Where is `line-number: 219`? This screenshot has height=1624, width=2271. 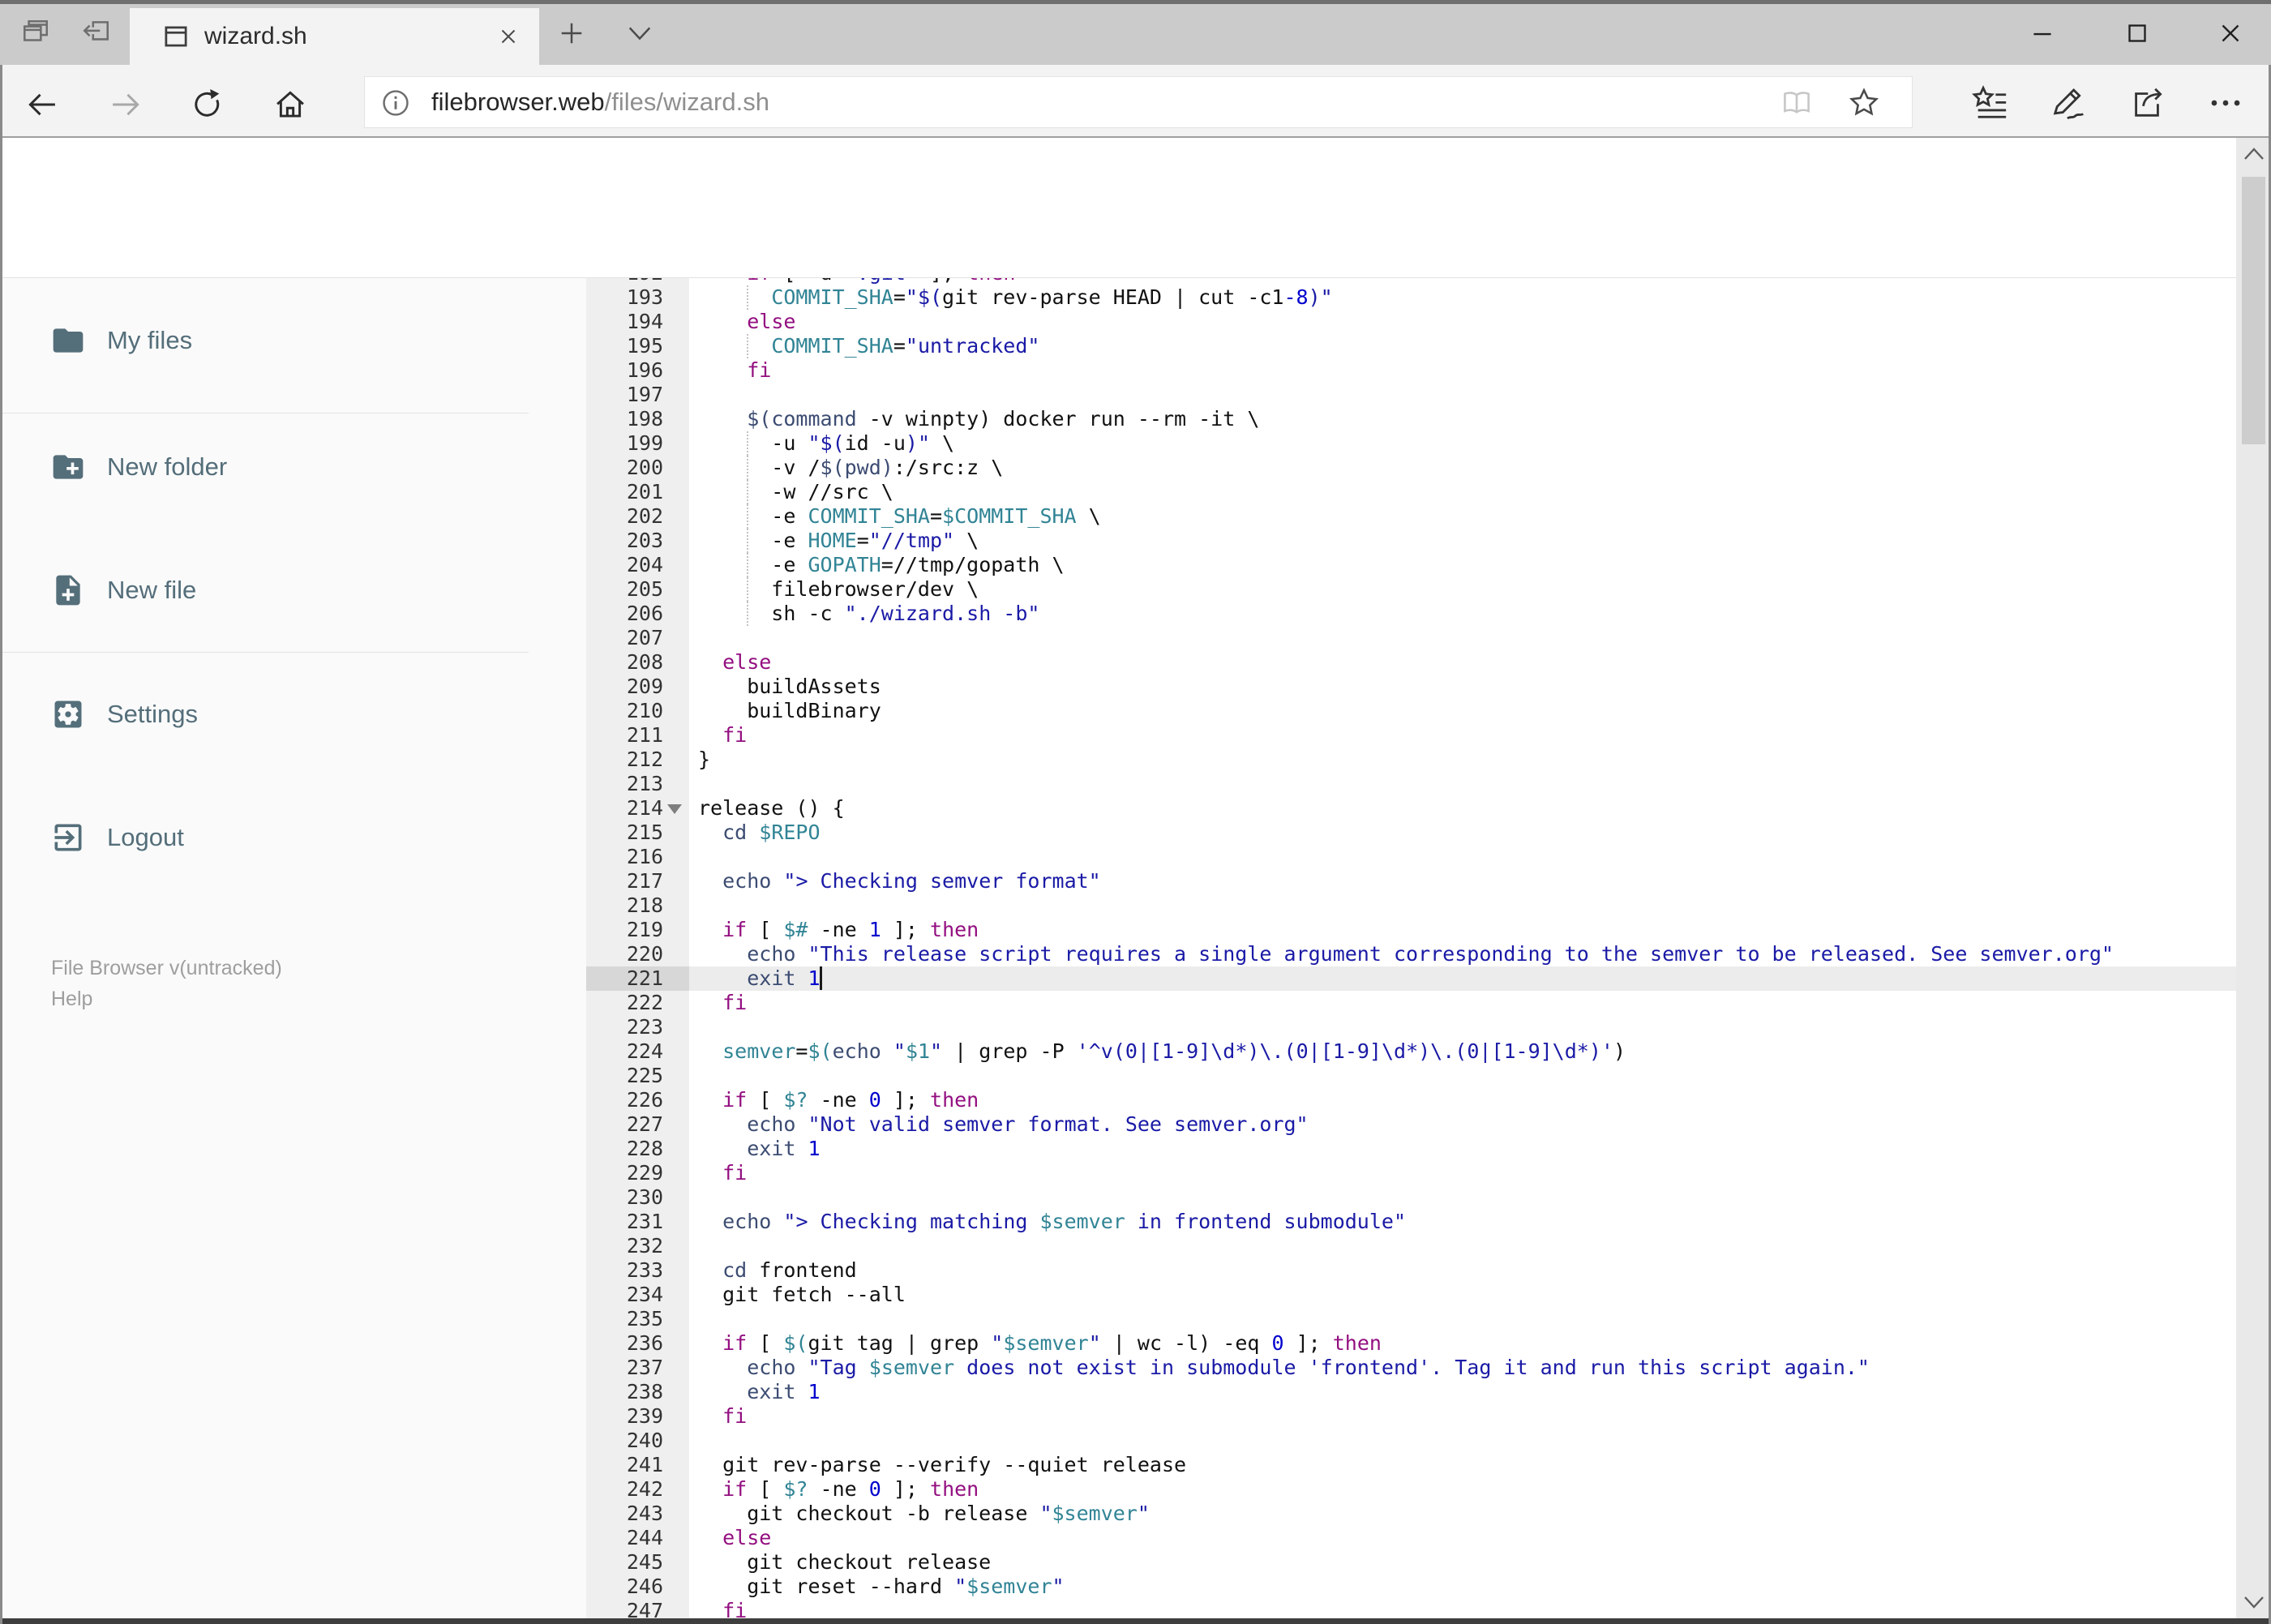
line-number: 219 is located at coordinates (644, 930).